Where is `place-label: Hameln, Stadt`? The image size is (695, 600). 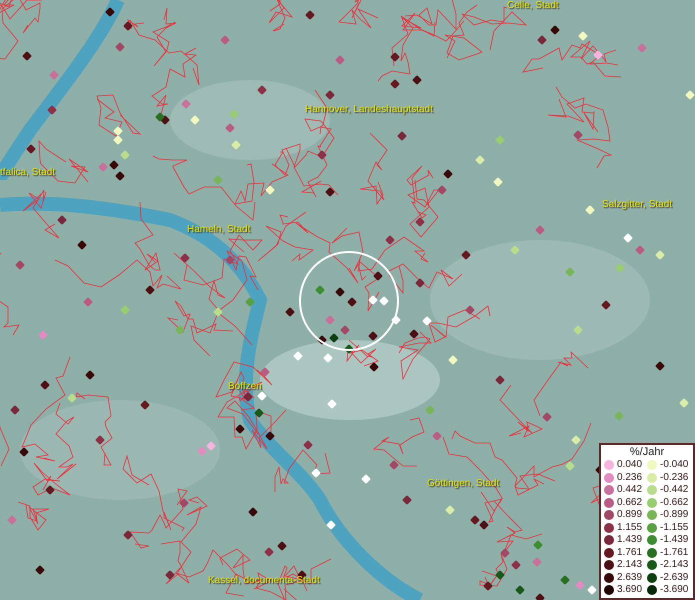
place-label: Hameln, Stadt is located at coordinates (218, 230).